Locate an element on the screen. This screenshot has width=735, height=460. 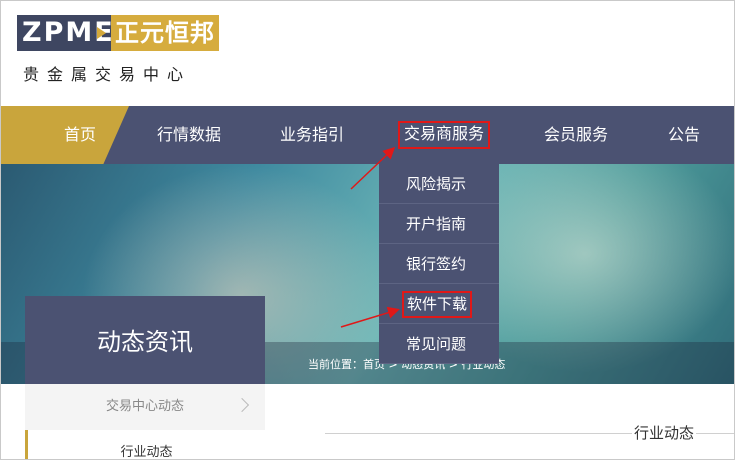
dropdown-item-software-download: 软件下载 is located at coordinates (439, 304).